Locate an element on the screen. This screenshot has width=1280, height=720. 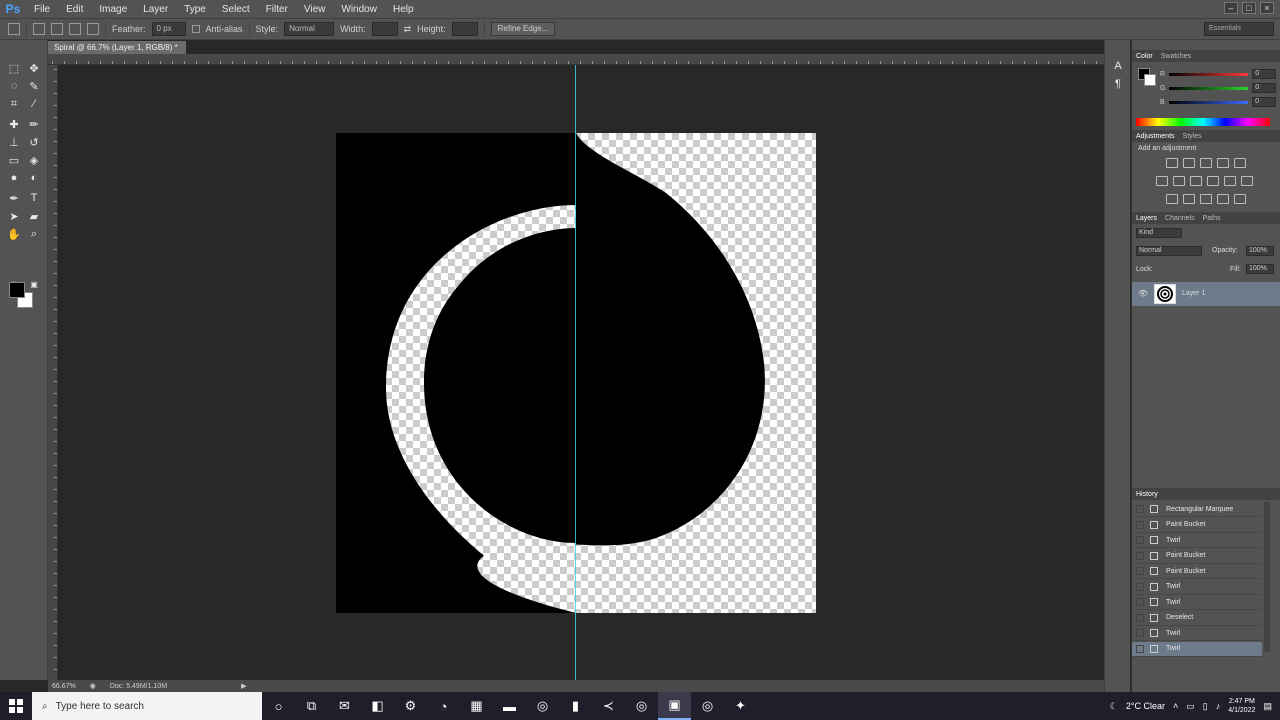
edge-icon: ◔ is located at coordinates (443, 706).